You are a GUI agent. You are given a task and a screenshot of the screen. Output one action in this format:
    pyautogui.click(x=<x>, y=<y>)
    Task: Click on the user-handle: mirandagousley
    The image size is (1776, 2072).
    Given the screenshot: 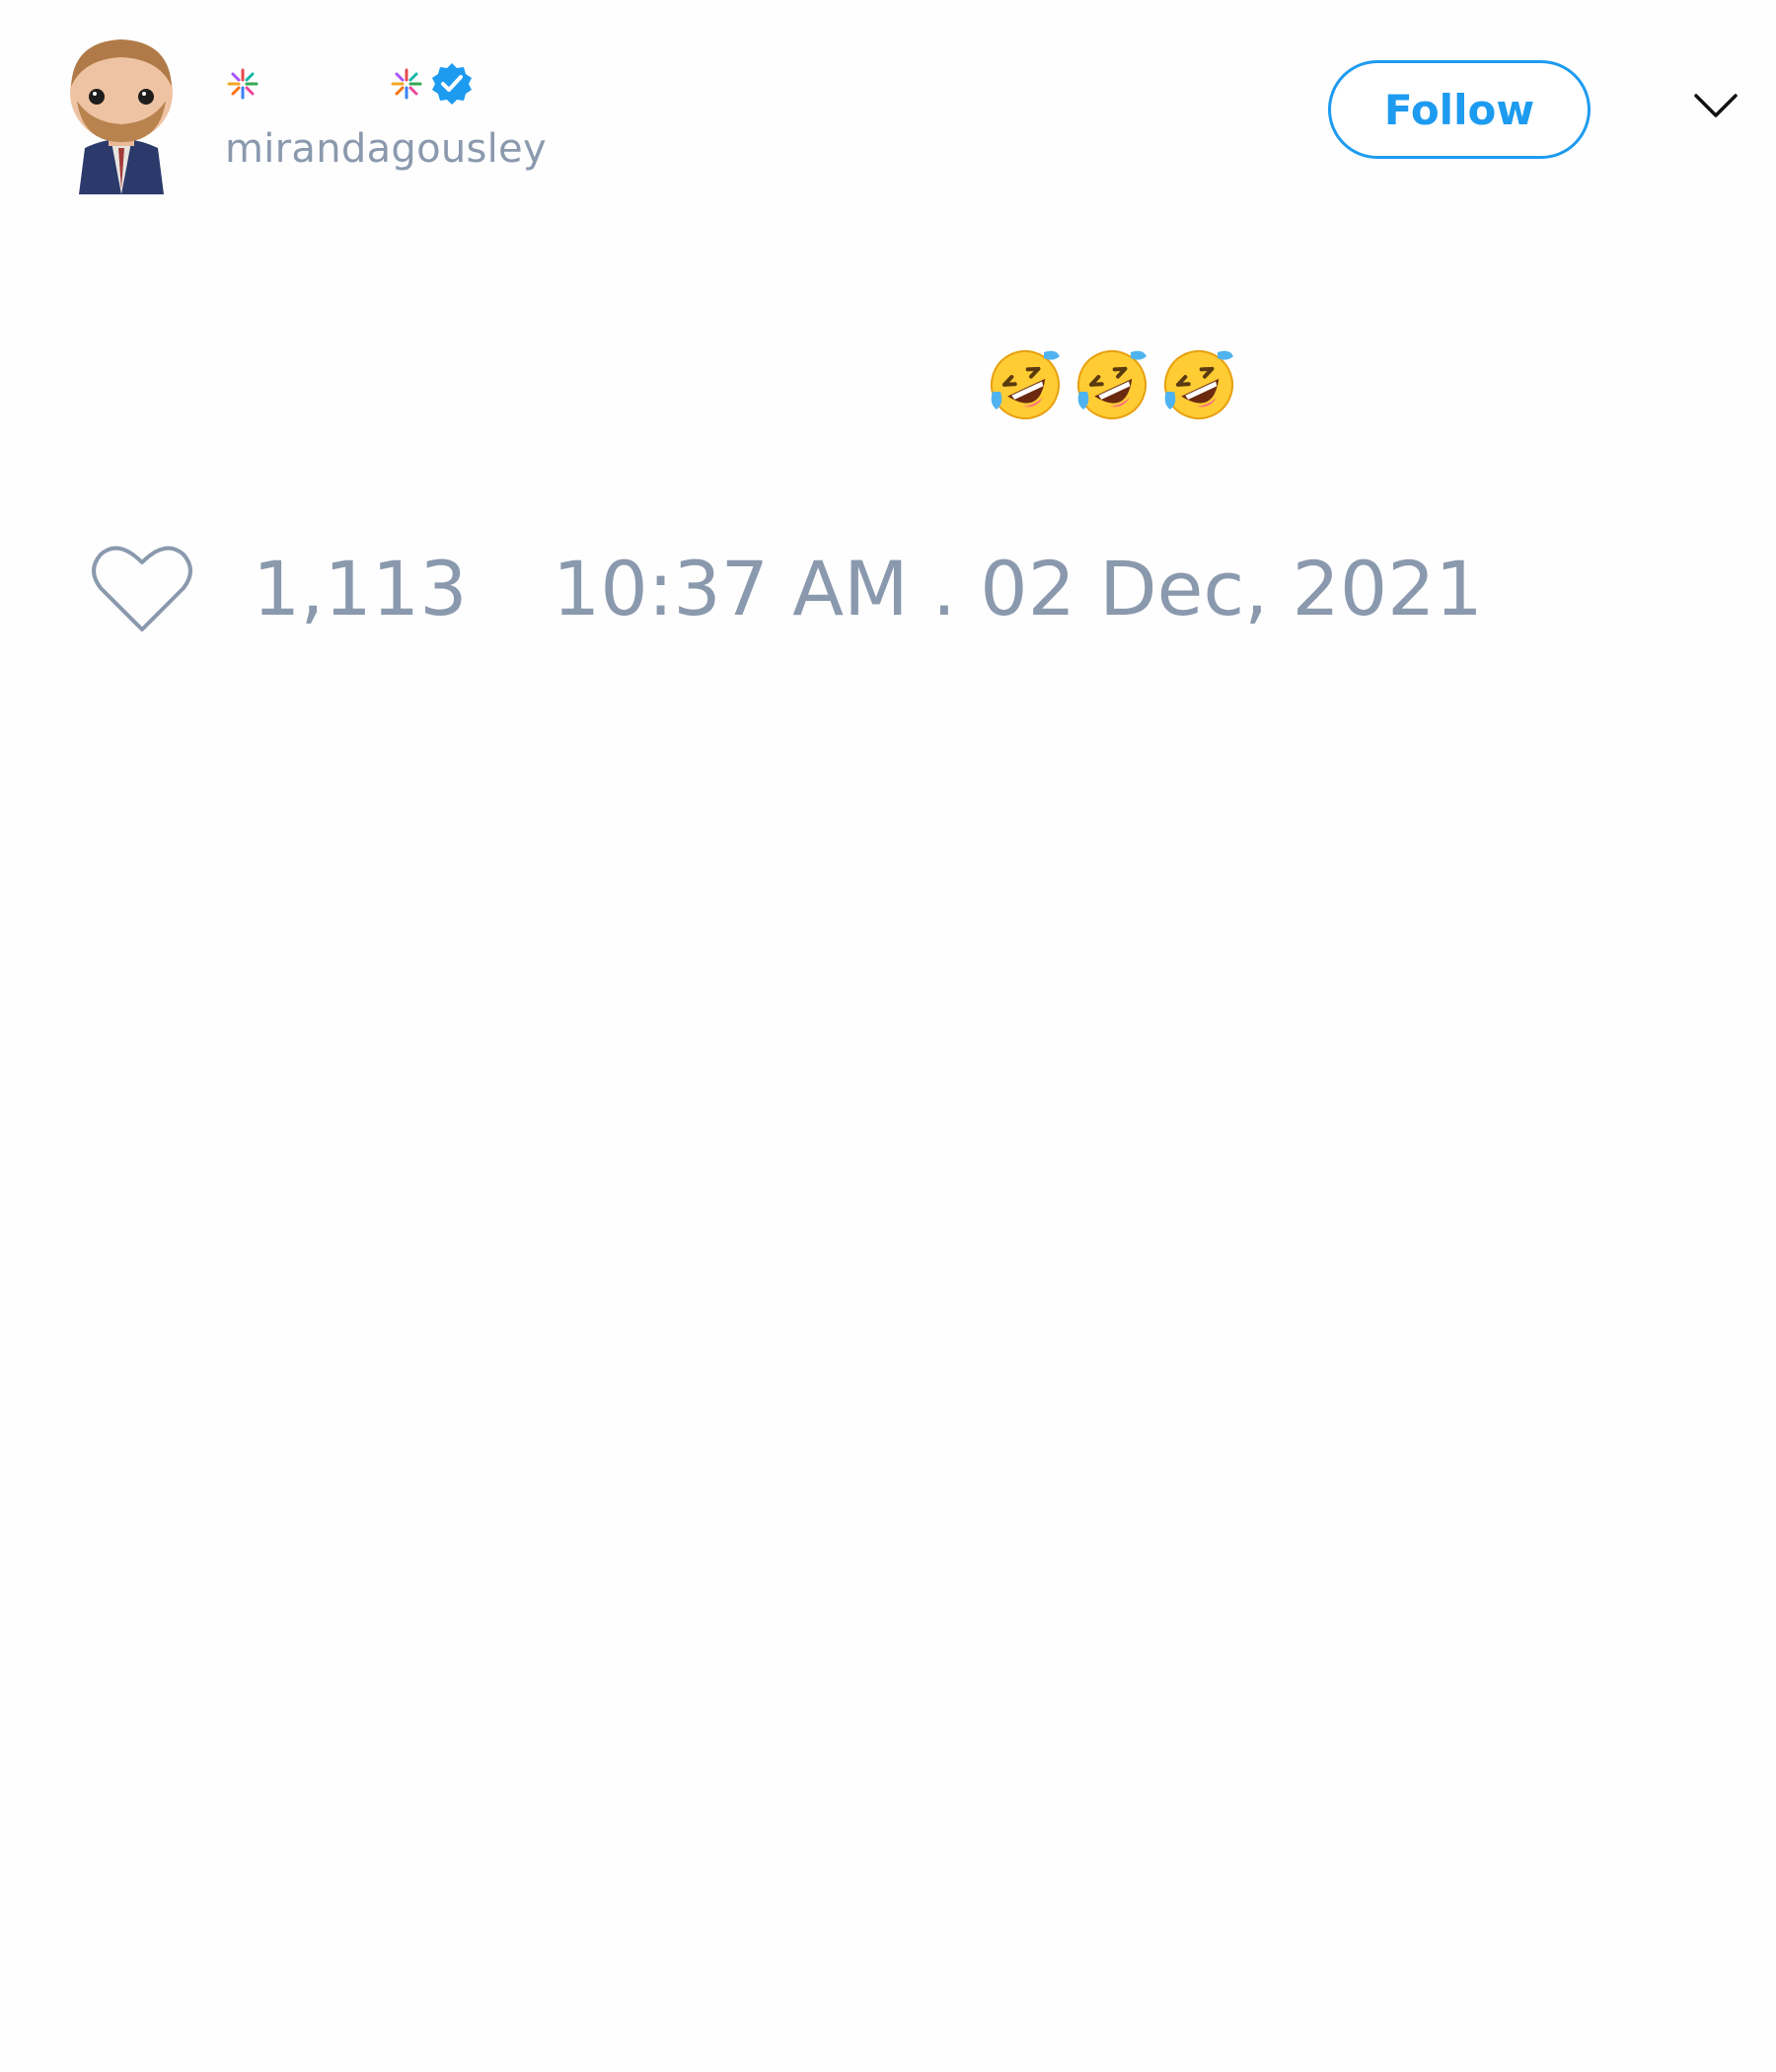 What is the action you would take?
    pyautogui.click(x=386, y=149)
    